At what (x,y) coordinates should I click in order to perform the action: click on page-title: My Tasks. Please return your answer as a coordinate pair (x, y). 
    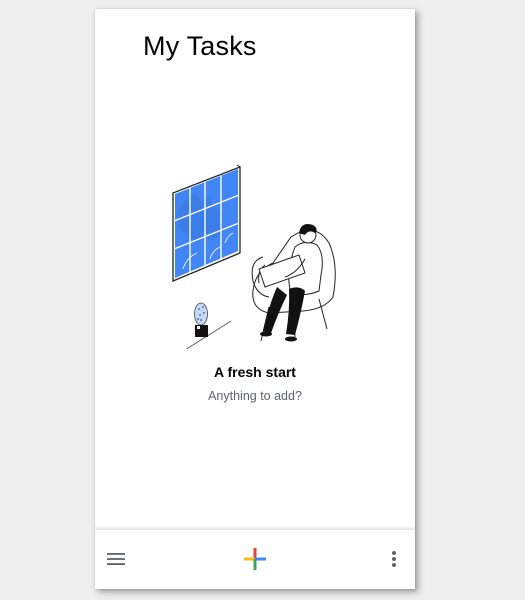
    Looking at the image, I should click on (200, 46).